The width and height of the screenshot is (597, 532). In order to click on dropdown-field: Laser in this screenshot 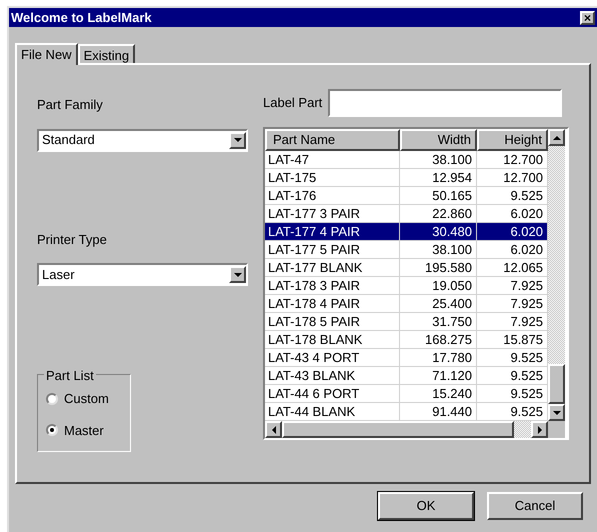, I will do `click(142, 274)`.